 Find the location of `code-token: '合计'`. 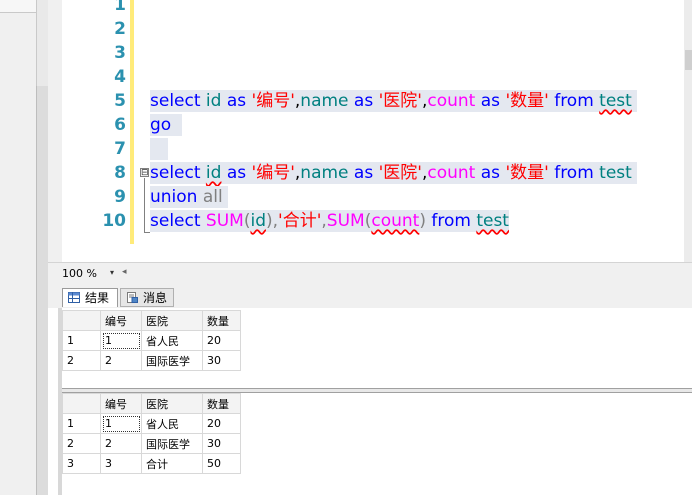

code-token: '合计' is located at coordinates (300, 221).